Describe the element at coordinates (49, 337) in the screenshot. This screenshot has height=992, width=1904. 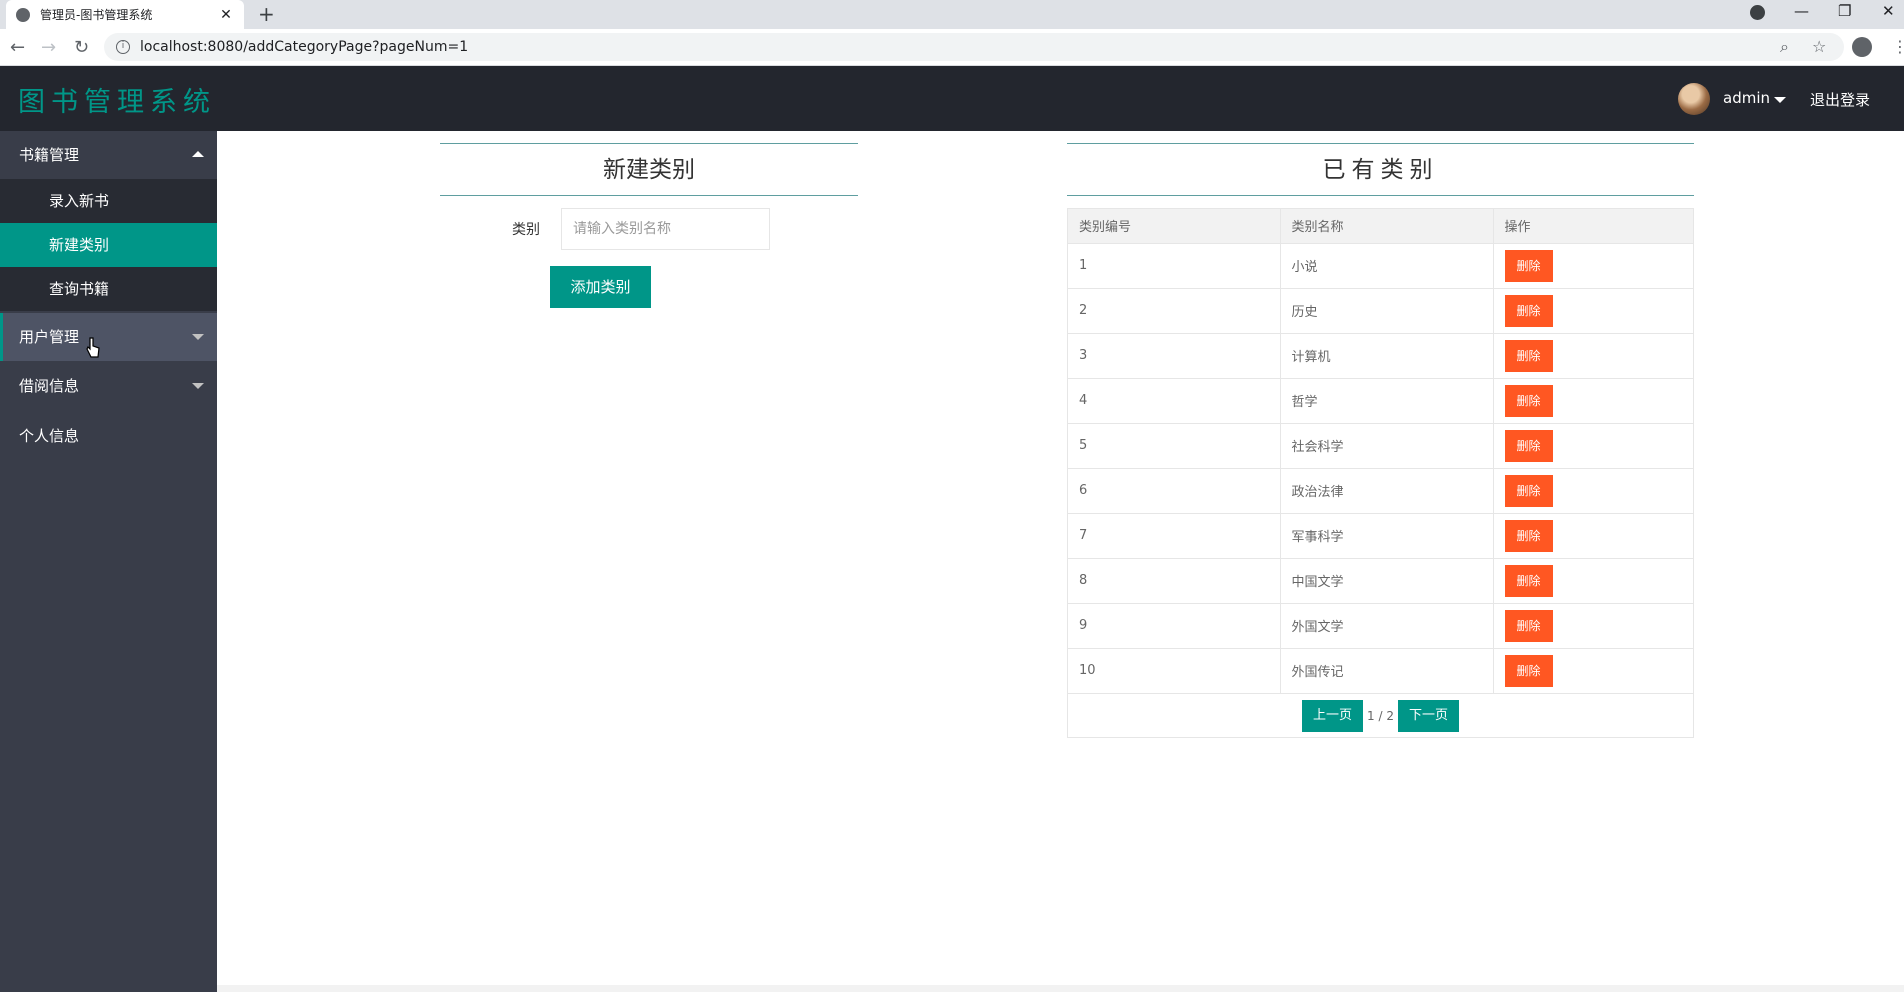
I see `sidebar-group-label: 用户管理` at that location.